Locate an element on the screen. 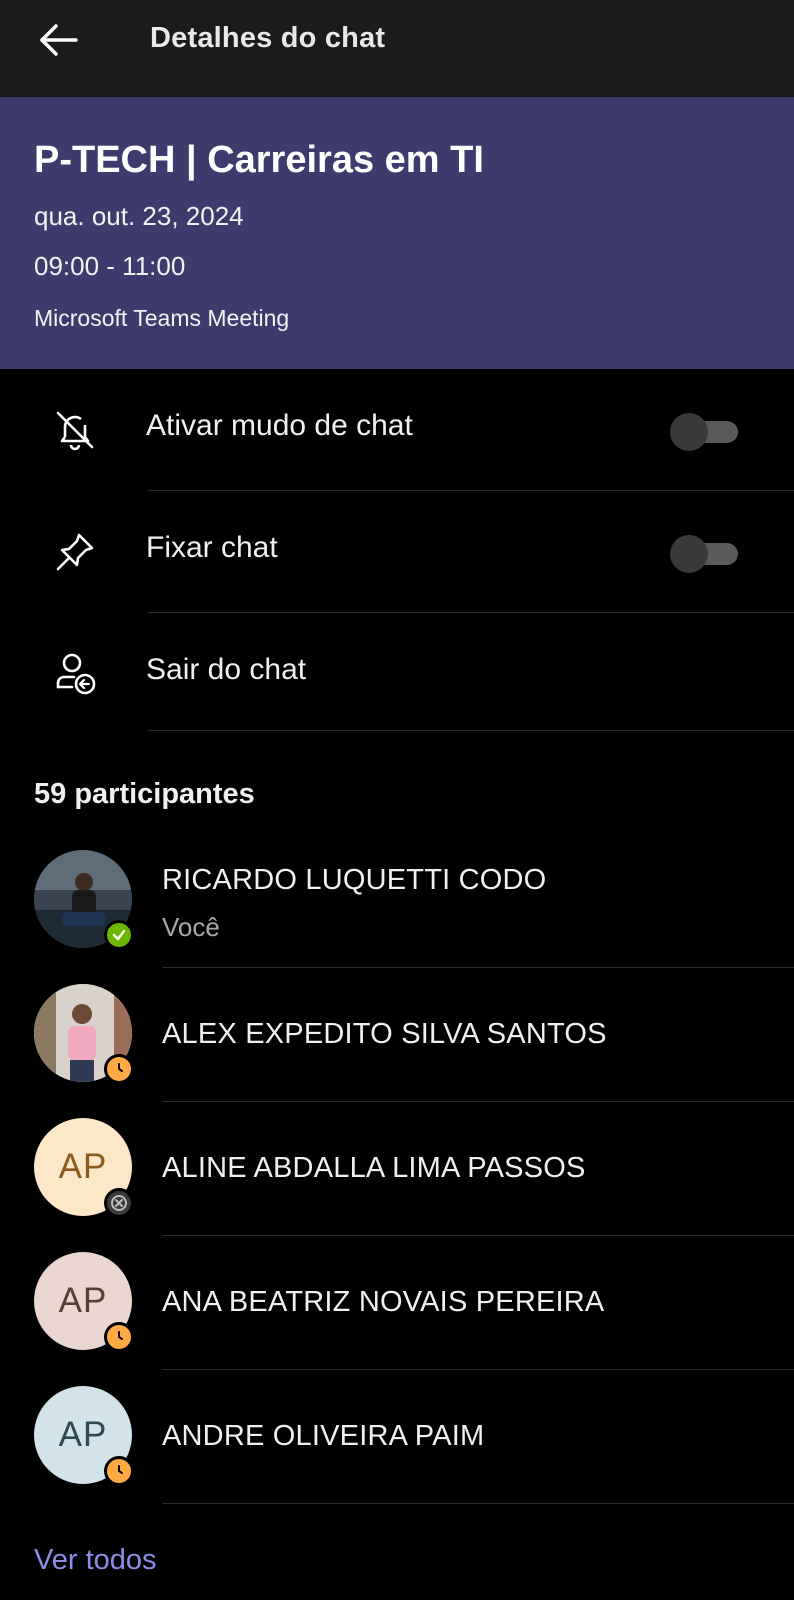 The image size is (794, 1600). meeting-type: Microsoft Teams Meeting is located at coordinates (162, 318).